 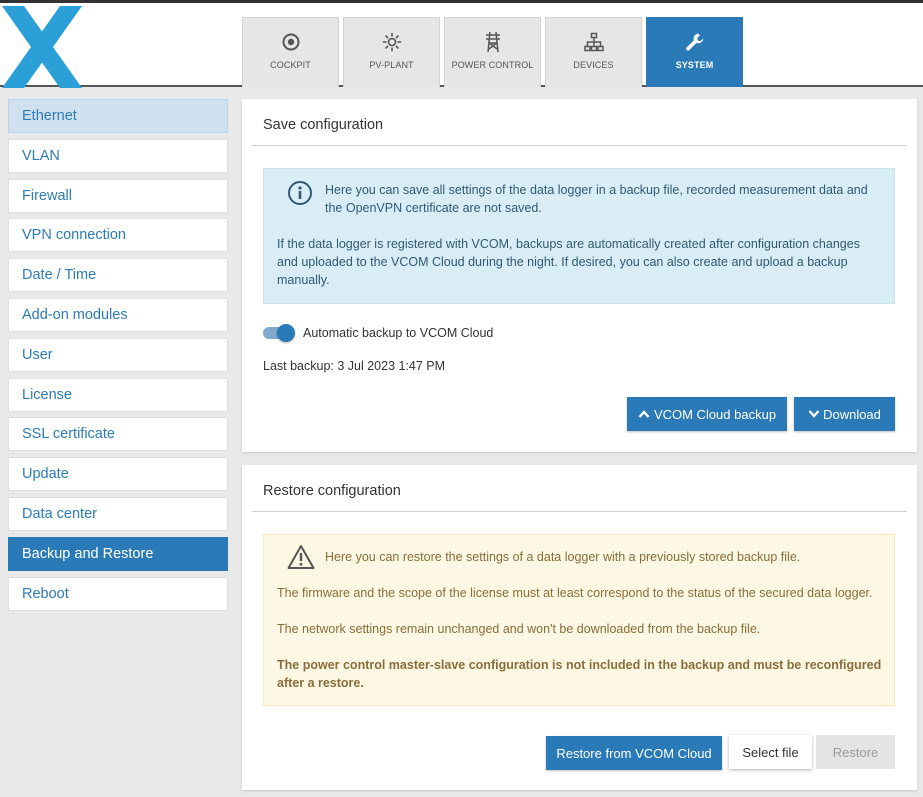 I want to click on sidebar-item-label: Add-on modules, so click(x=75, y=314).